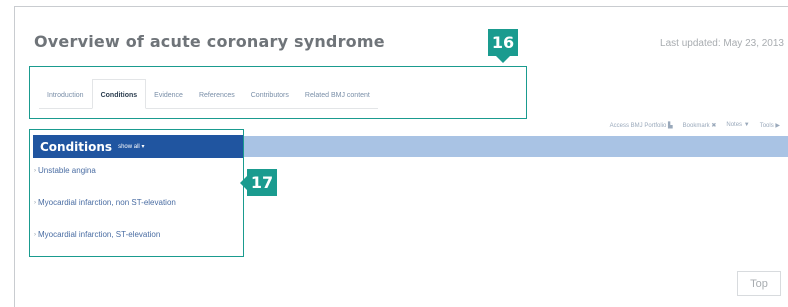 The image size is (788, 307). I want to click on portfolio-icon: ▙, so click(670, 126).